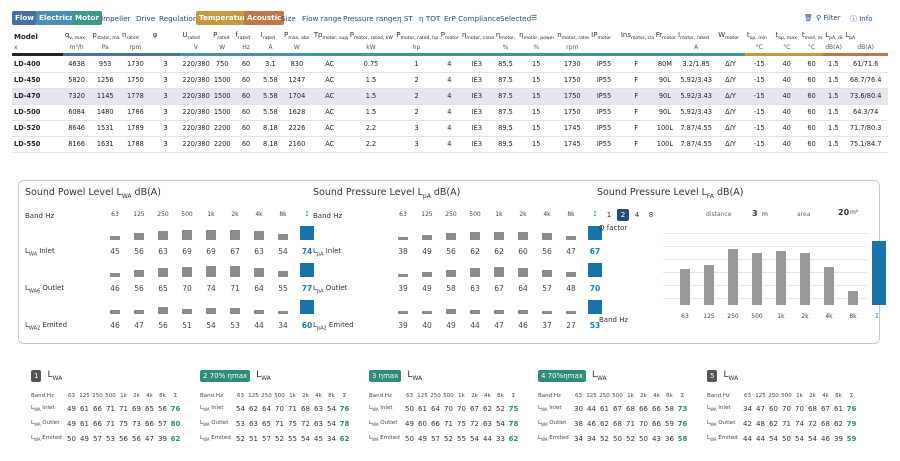 This screenshot has width=900, height=461. Describe the element at coordinates (843, 212) in the screenshot. I see `area-value: 20` at that location.